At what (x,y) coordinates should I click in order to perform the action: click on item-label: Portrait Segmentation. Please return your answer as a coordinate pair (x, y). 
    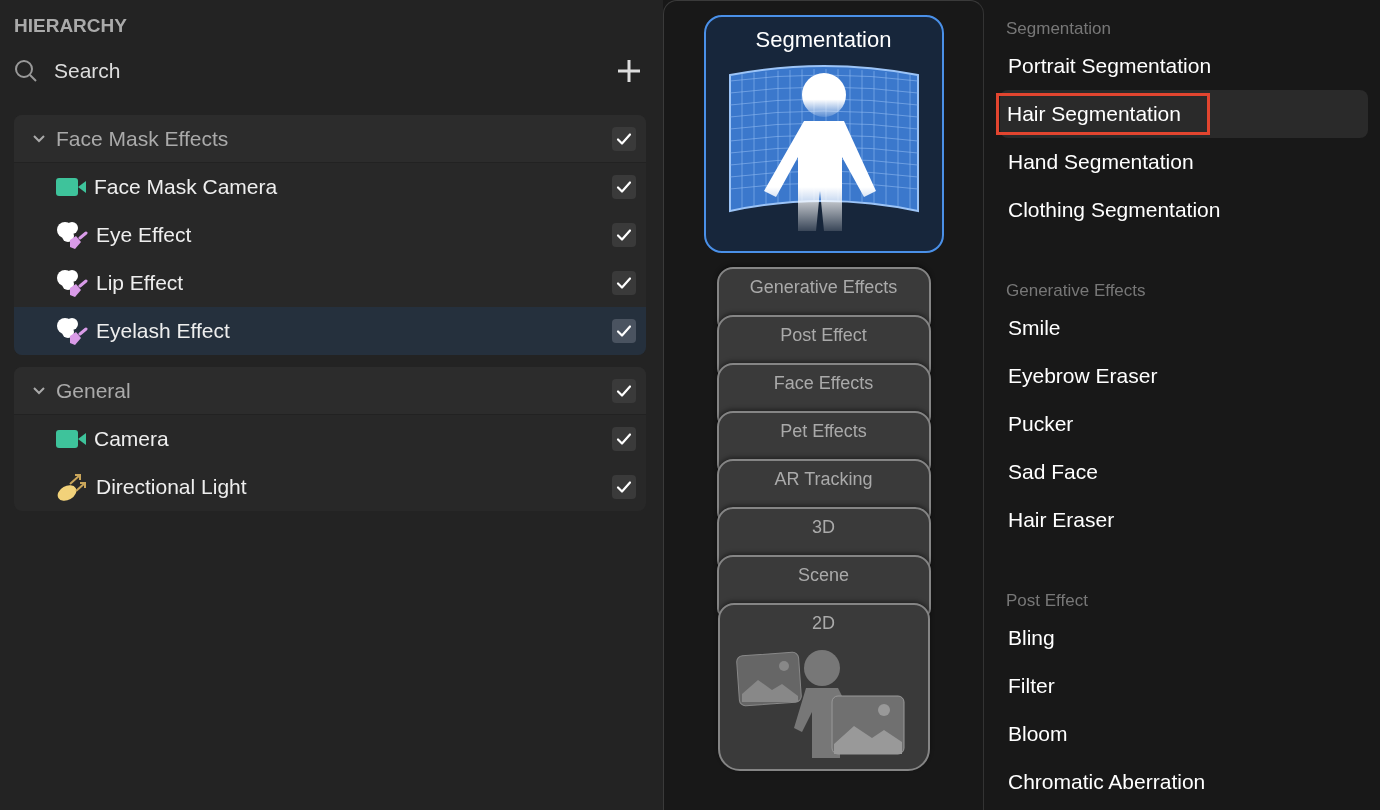
    Looking at the image, I should click on (1110, 66).